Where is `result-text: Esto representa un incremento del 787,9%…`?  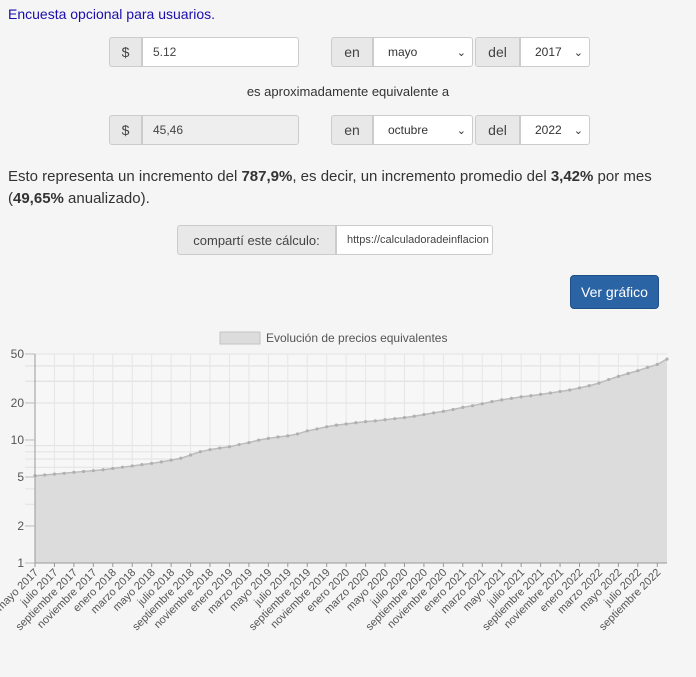 result-text: Esto representa un incremento del 787,9%… is located at coordinates (348, 188).